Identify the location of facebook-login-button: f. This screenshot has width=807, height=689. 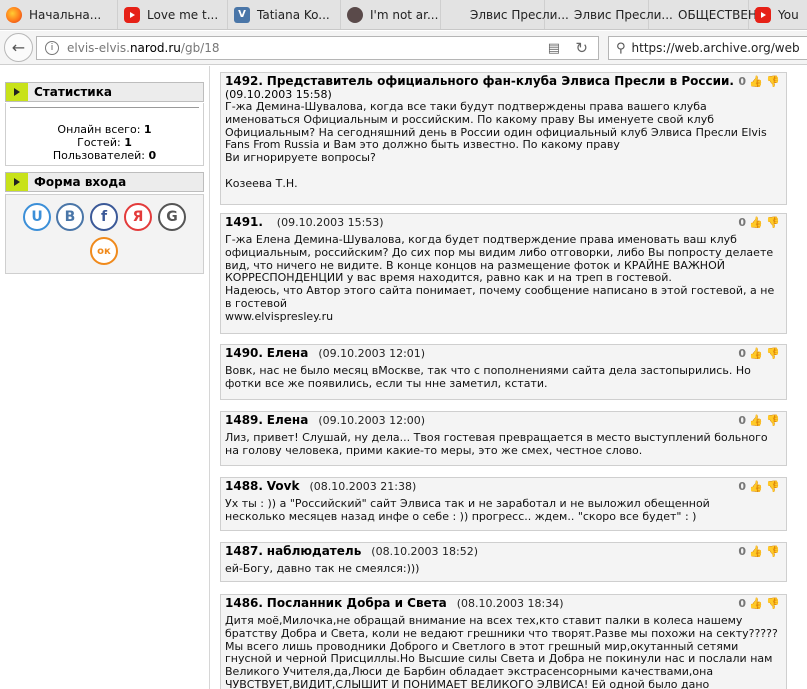
(104, 217).